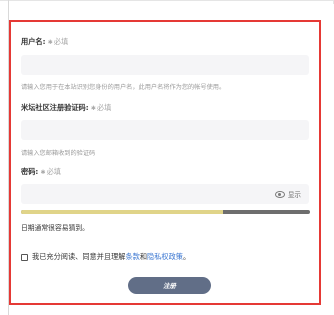 Image resolution: width=334 pixels, height=315 pixels. I want to click on checkbox-icon, so click(24, 257).